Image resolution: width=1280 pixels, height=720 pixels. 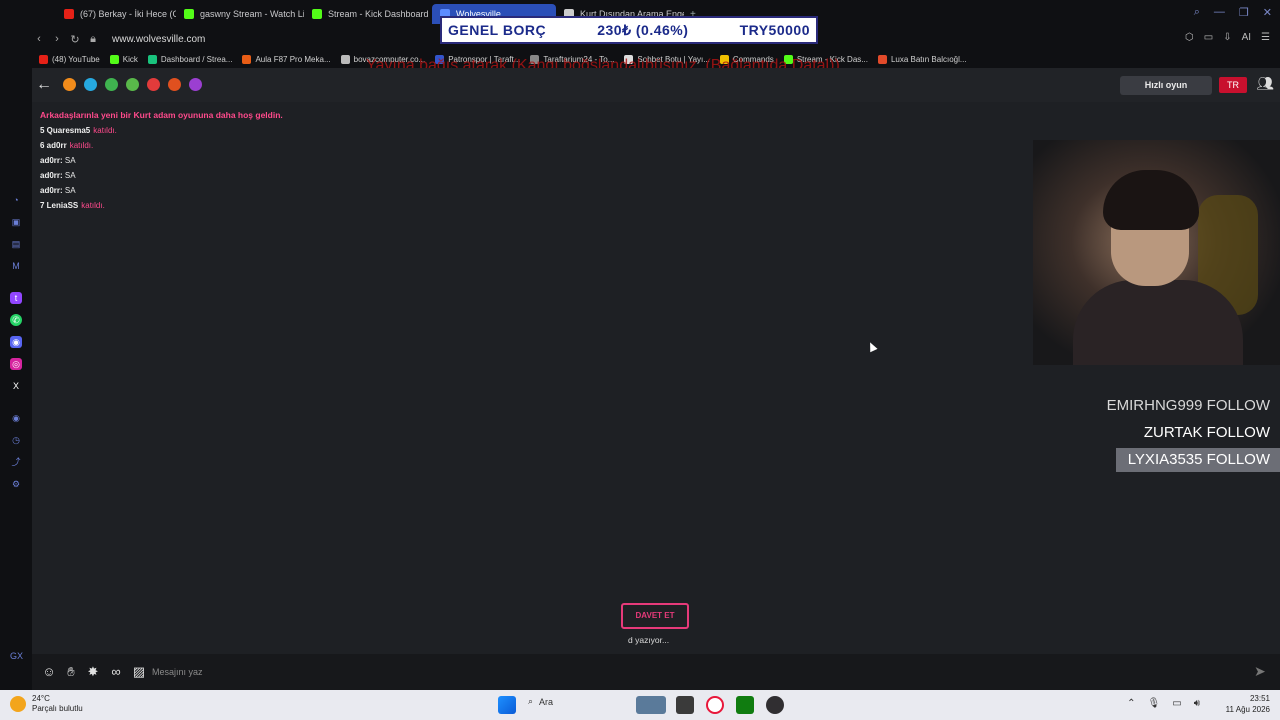 What do you see at coordinates (1176, 703) in the screenshot?
I see `network-icon: ▭` at bounding box center [1176, 703].